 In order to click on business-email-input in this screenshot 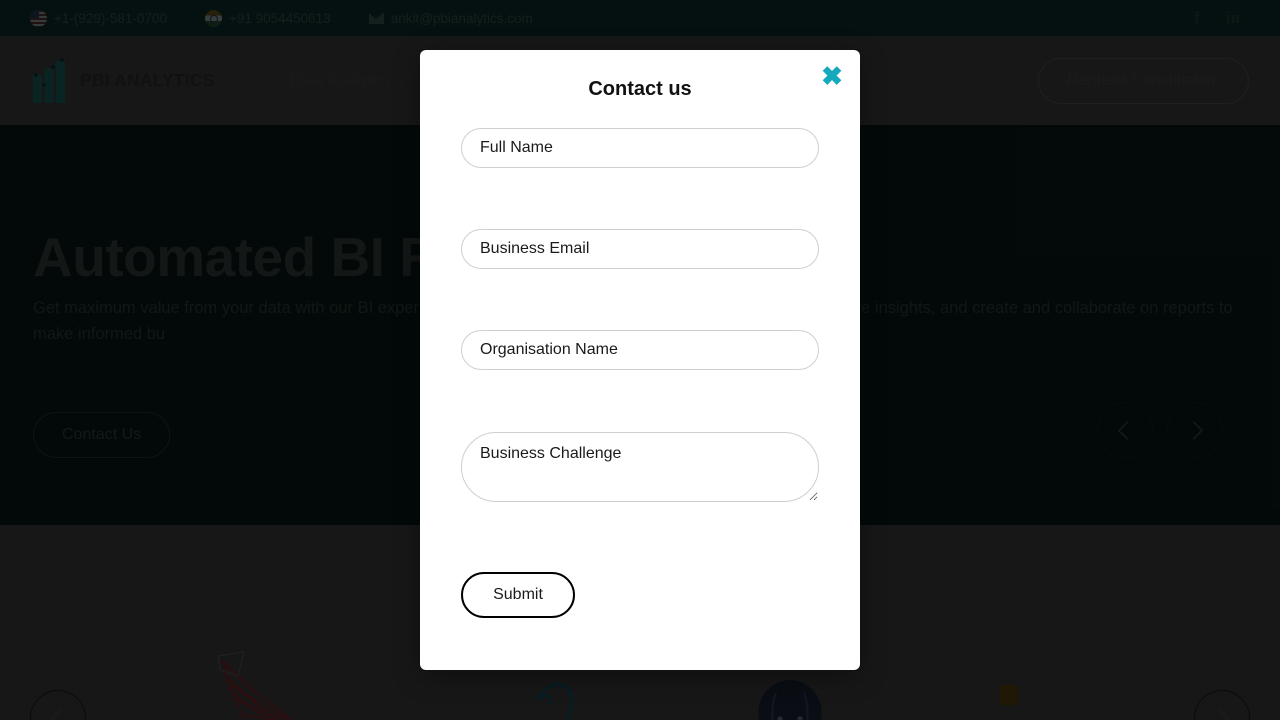, I will do `click(640, 249)`.